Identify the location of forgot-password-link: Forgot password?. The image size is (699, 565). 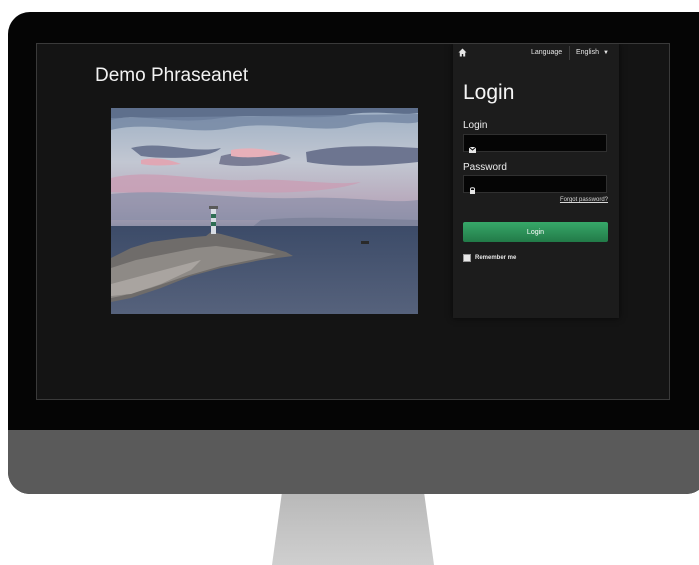
(584, 200).